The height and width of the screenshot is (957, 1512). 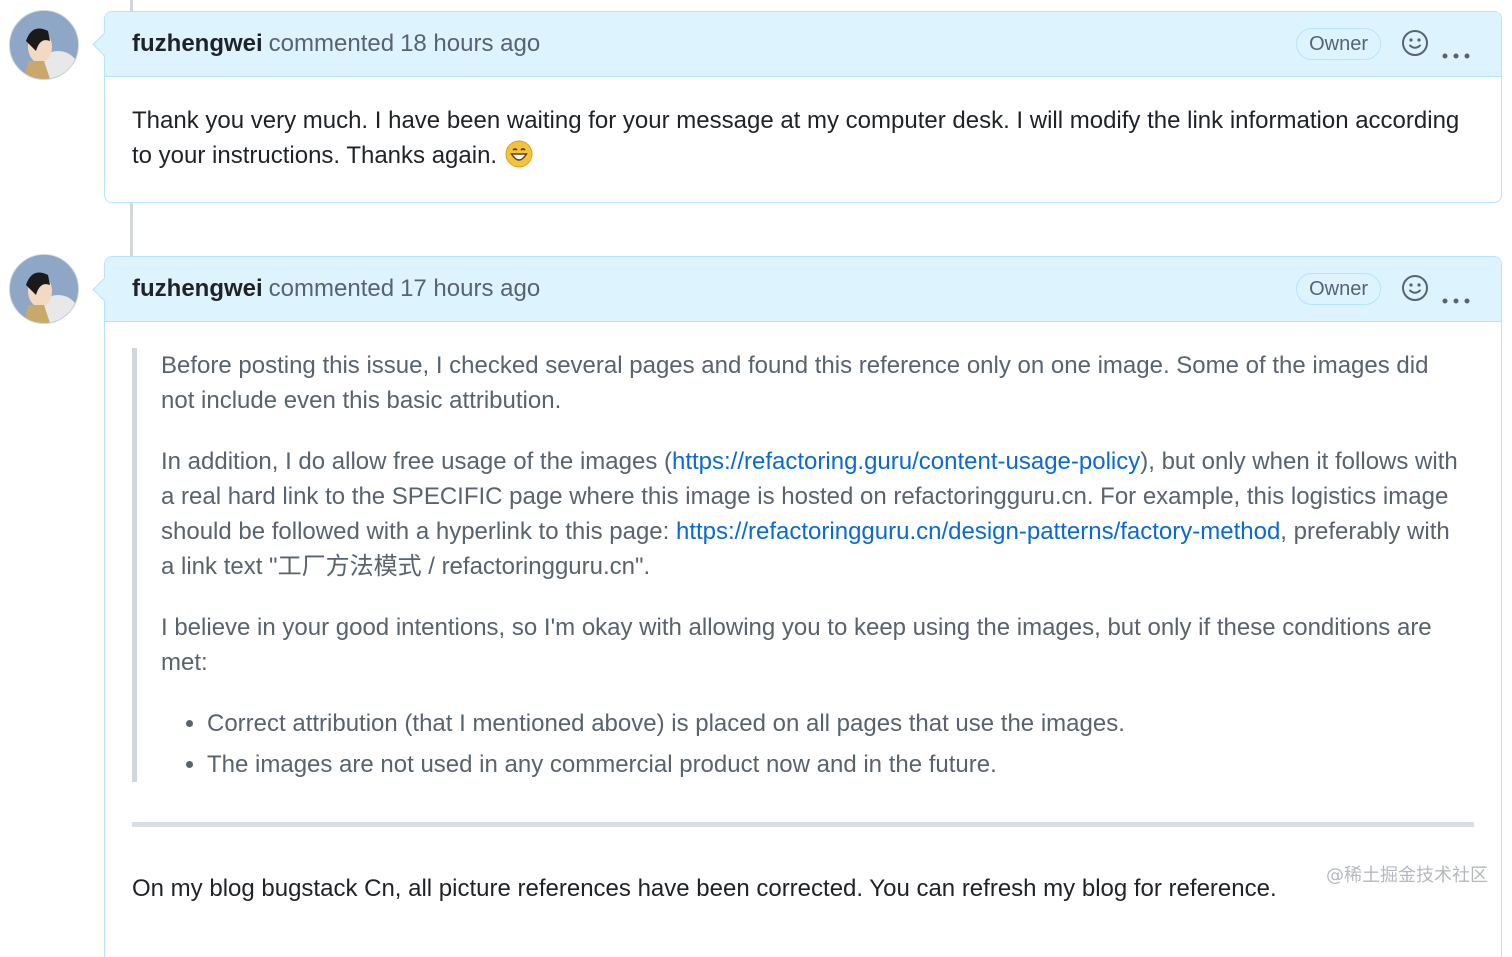 I want to click on comment-header: fuzhengwei commented 18 hours ago Owner, so click(x=803, y=44).